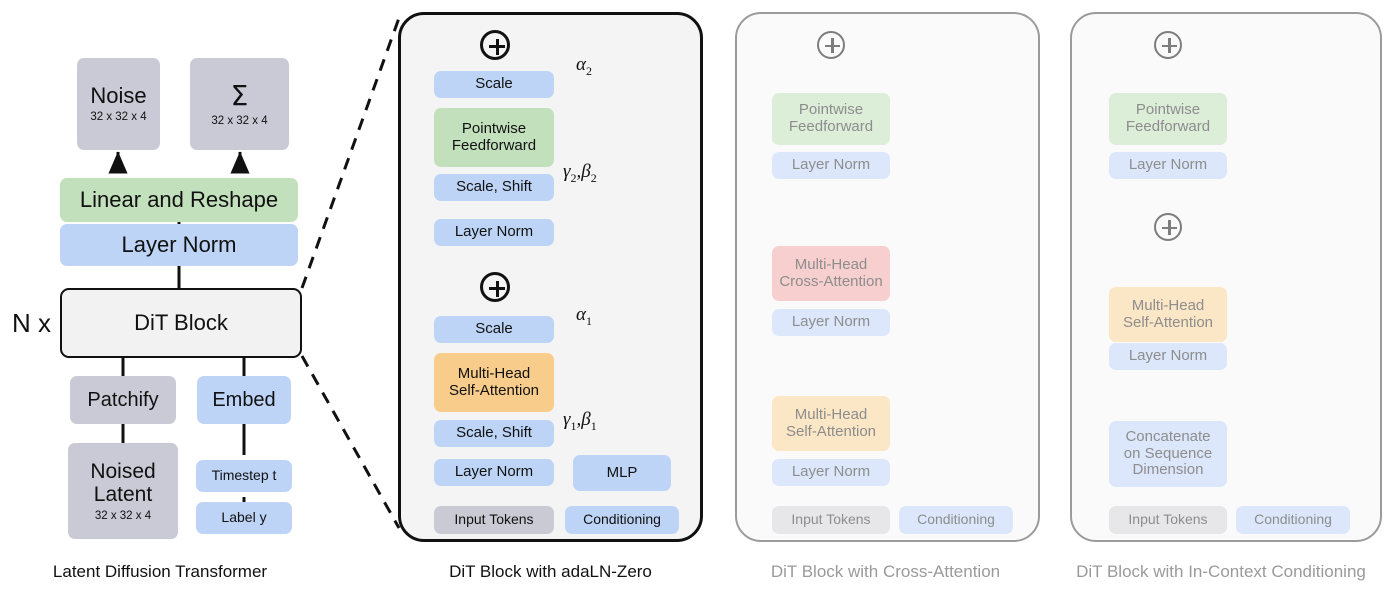 This screenshot has height=589, width=1400. I want to click on node-timestep-label: Timestep t, so click(244, 474).